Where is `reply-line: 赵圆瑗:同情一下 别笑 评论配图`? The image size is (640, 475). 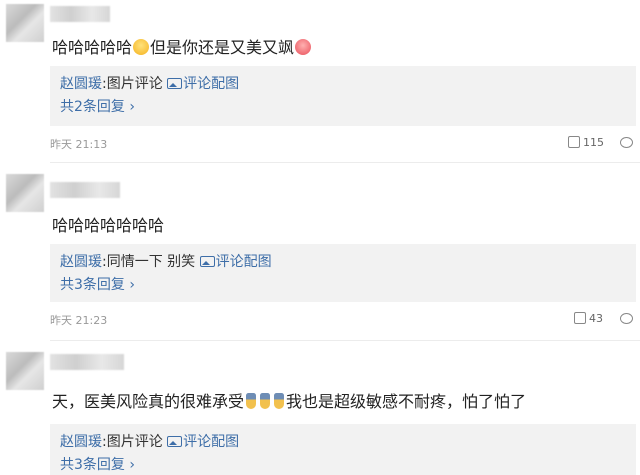
reply-line: 赵圆瑗:同情一下 别笑 评论配图 is located at coordinates (166, 262).